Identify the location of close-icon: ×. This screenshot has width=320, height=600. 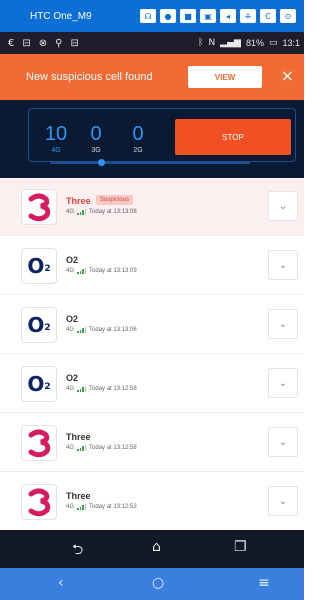
(287, 75).